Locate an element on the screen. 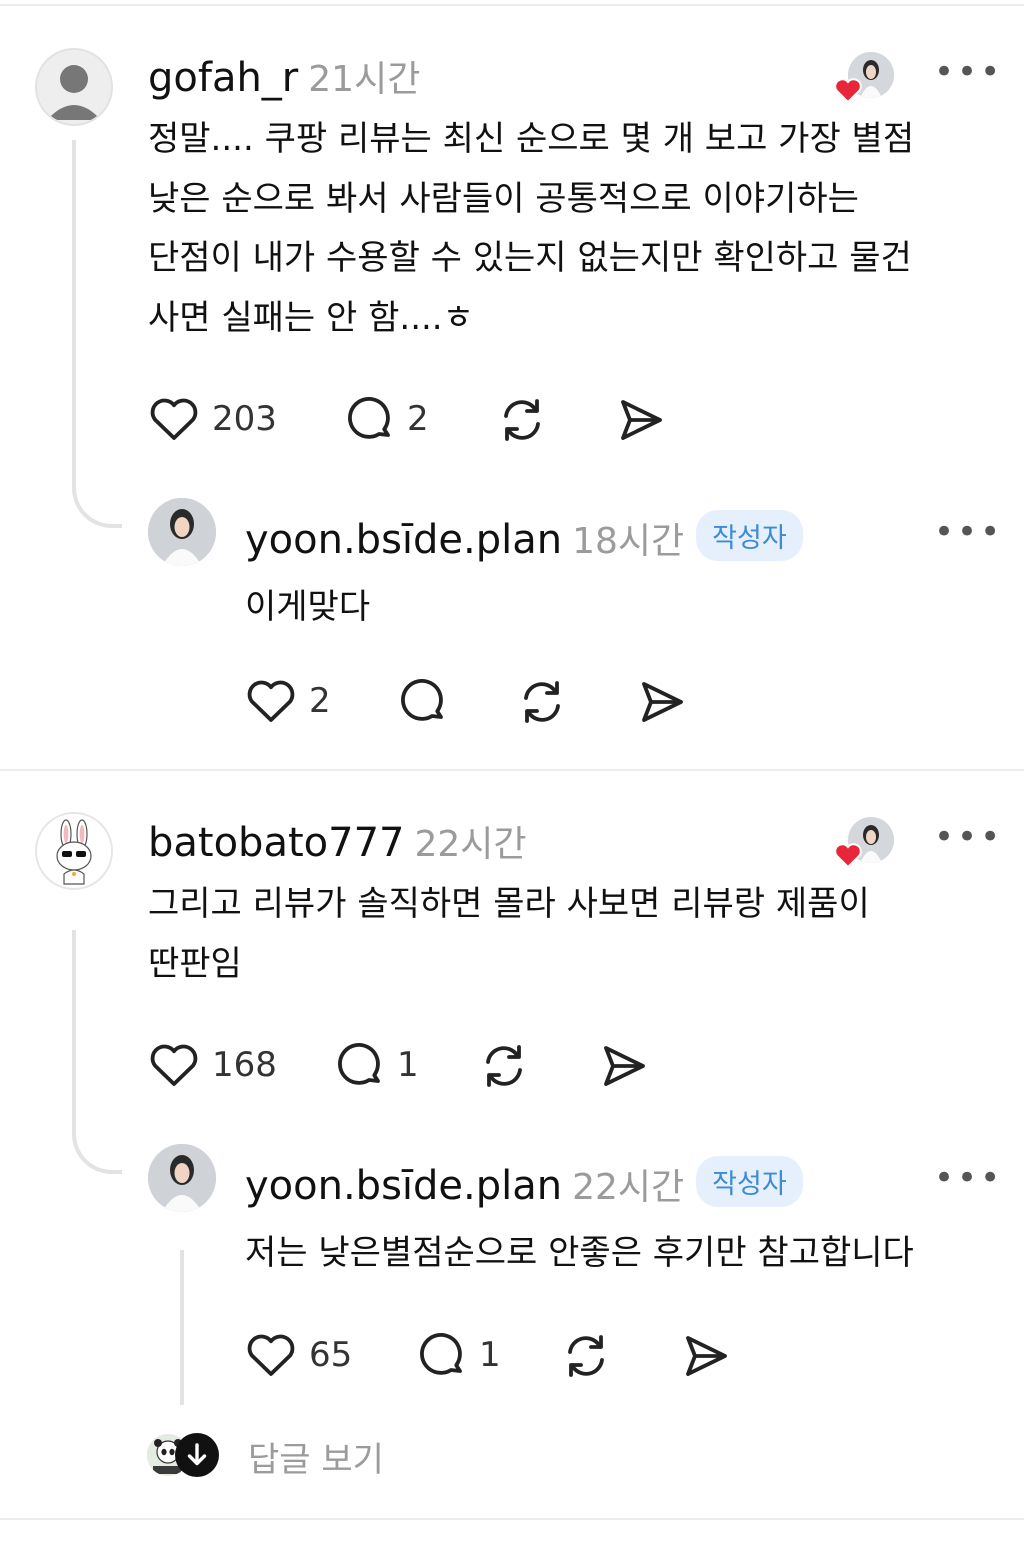 The width and height of the screenshot is (1024, 1545). comment-header: gofah_r 21시간 is located at coordinates (284, 76).